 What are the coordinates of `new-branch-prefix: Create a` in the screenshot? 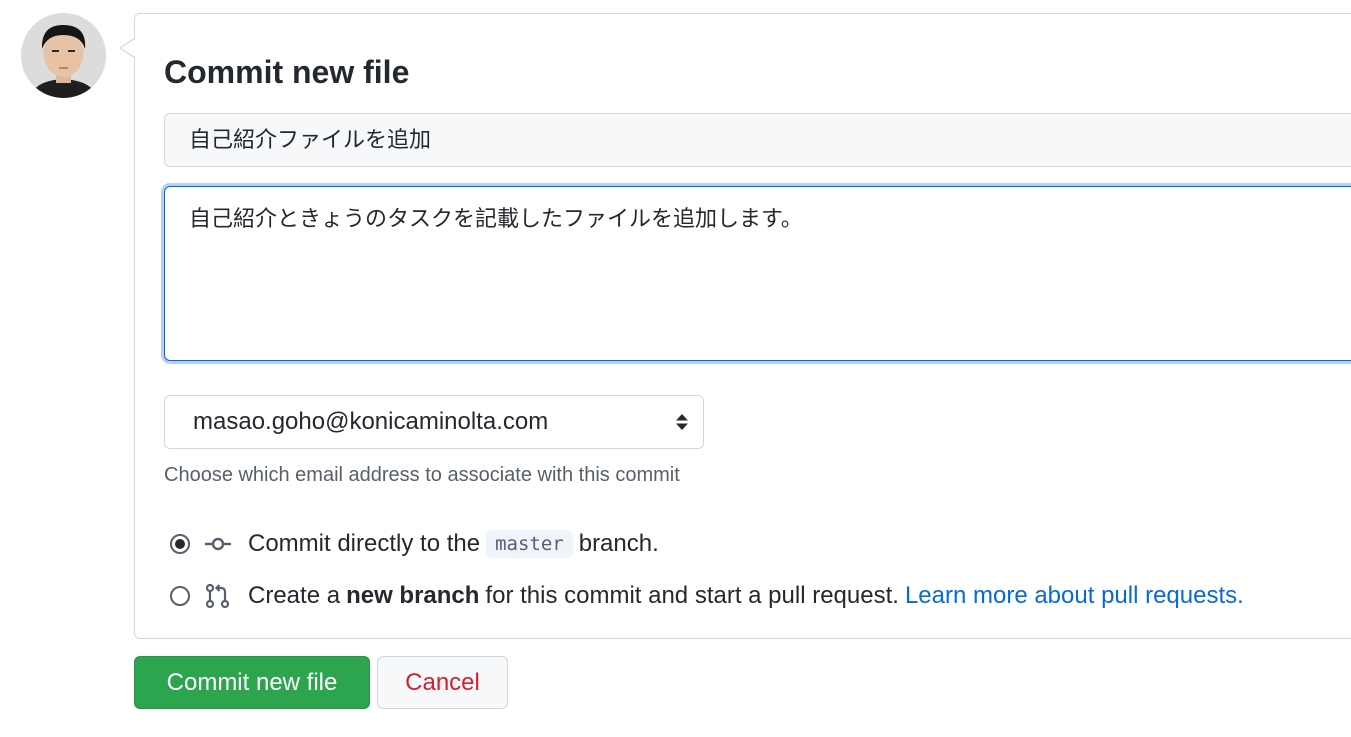 It's located at (294, 595).